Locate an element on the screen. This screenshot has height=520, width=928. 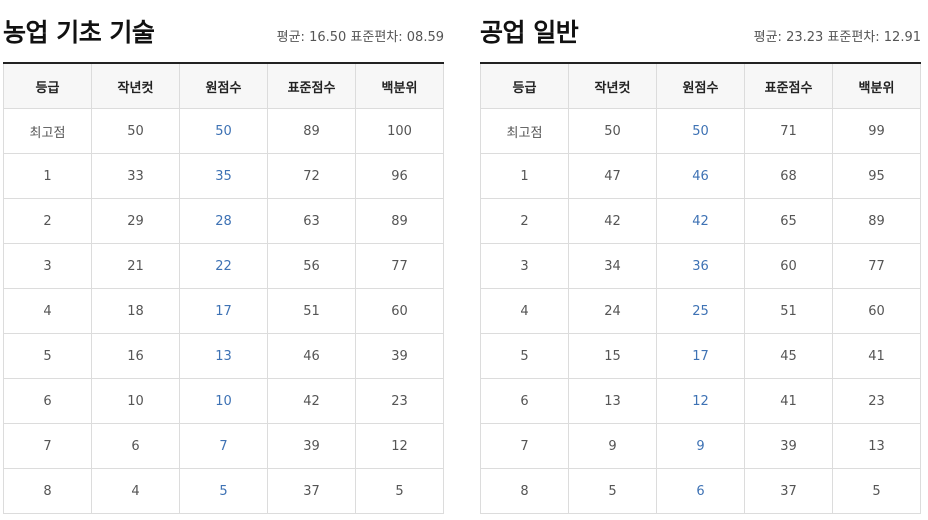
table-cell: 21 is located at coordinates (135, 266).